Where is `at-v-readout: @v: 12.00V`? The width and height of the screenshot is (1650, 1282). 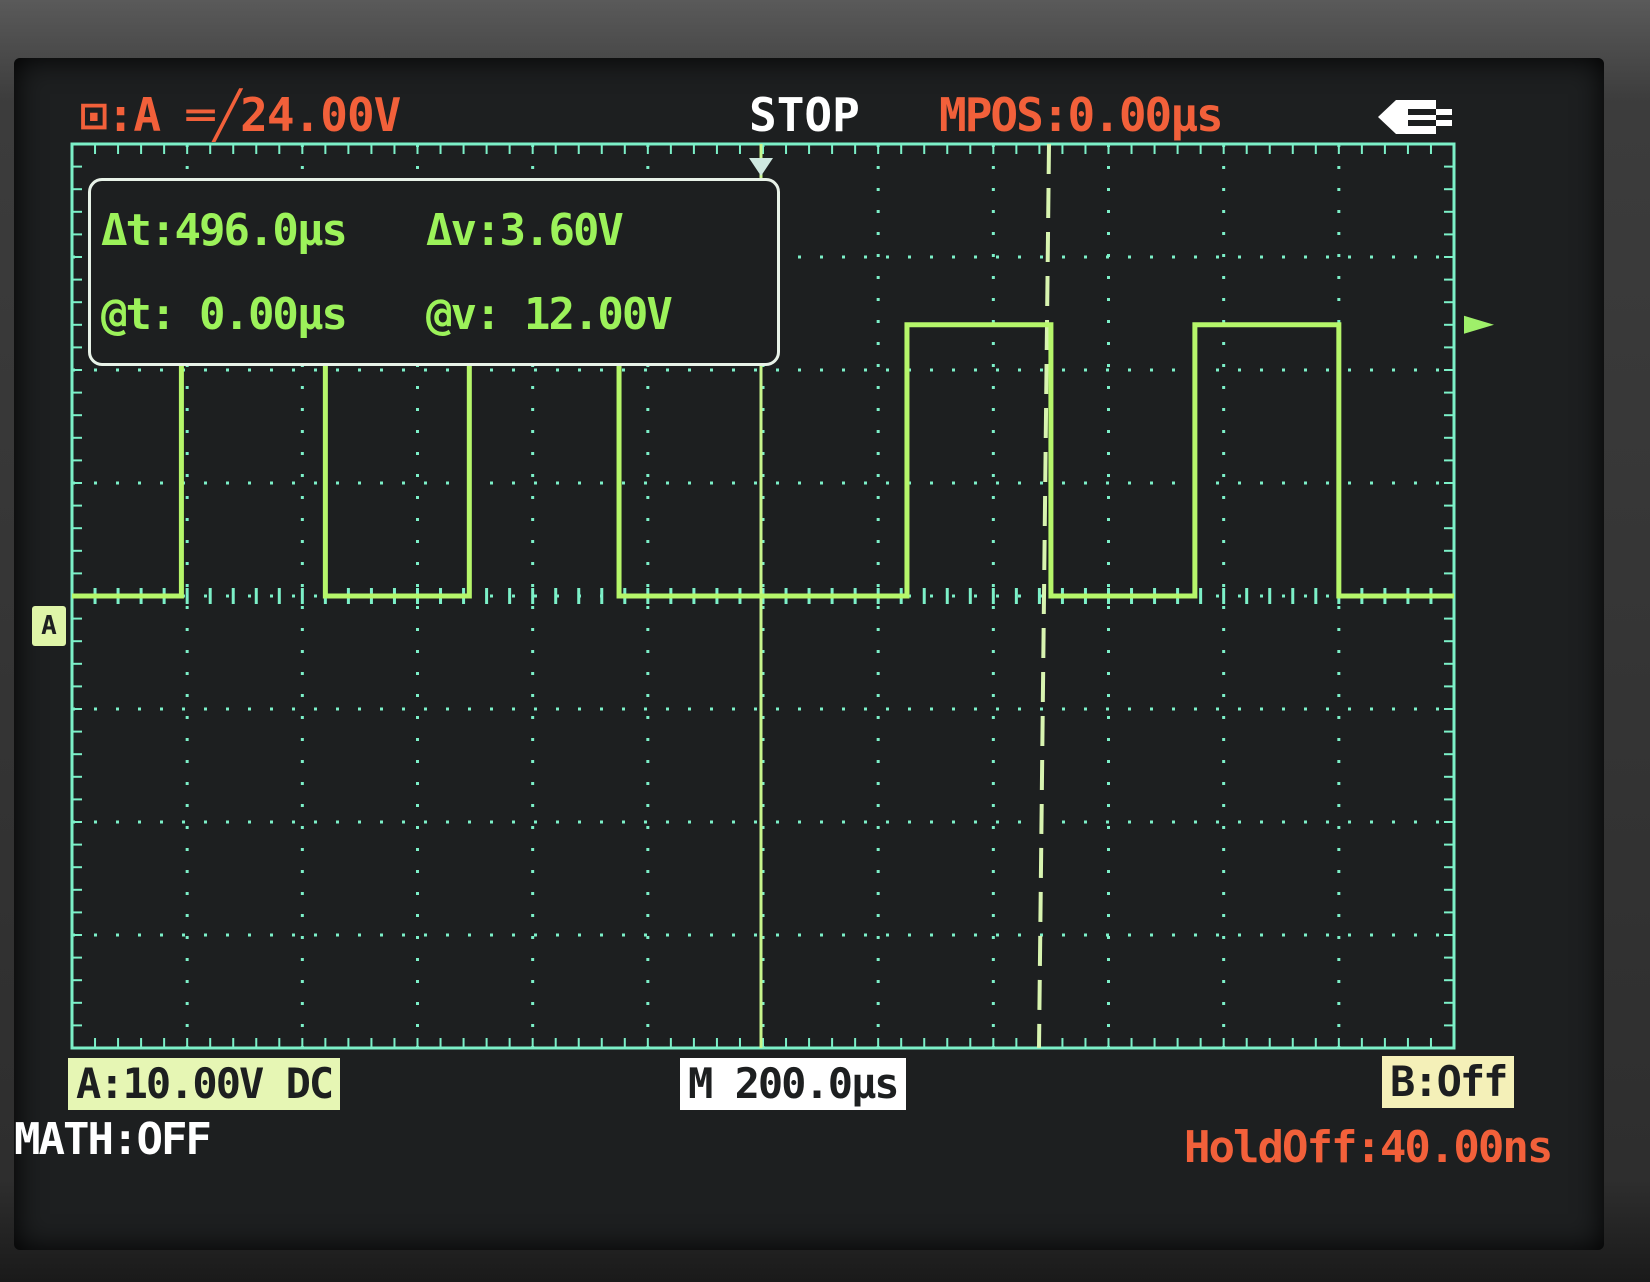
at-v-readout: @v: 12.00V is located at coordinates (549, 314).